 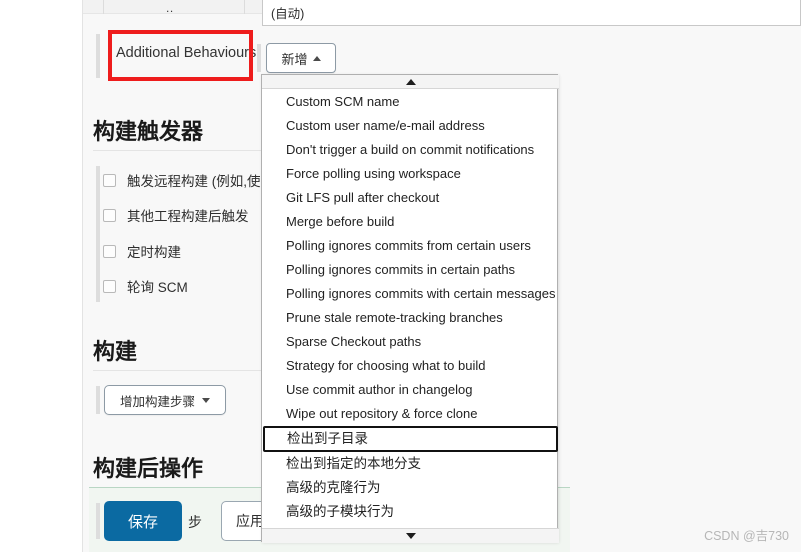 I want to click on add-behaviour-label: 新增, so click(x=294, y=59).